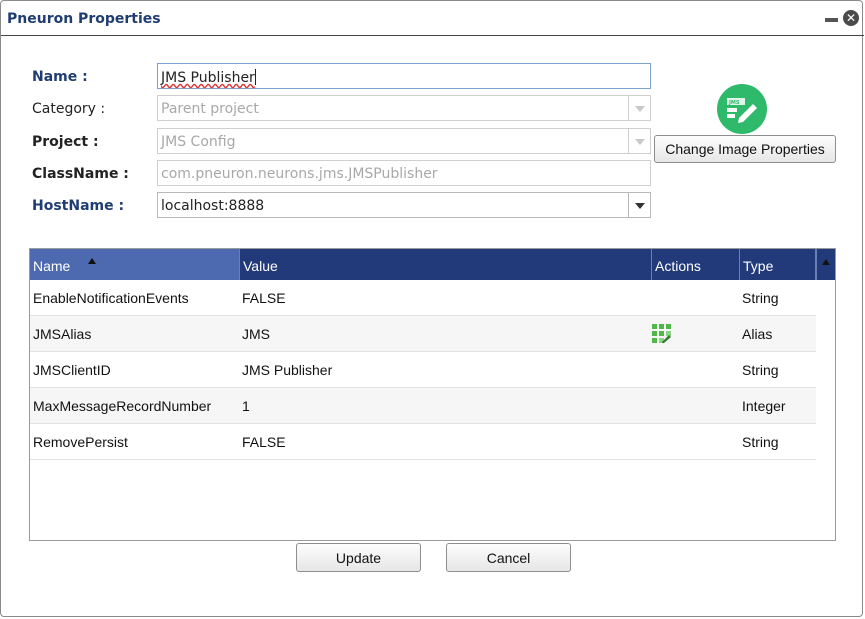  What do you see at coordinates (84, 19) in the screenshot?
I see `dialog-title: Pneuron Properties` at bounding box center [84, 19].